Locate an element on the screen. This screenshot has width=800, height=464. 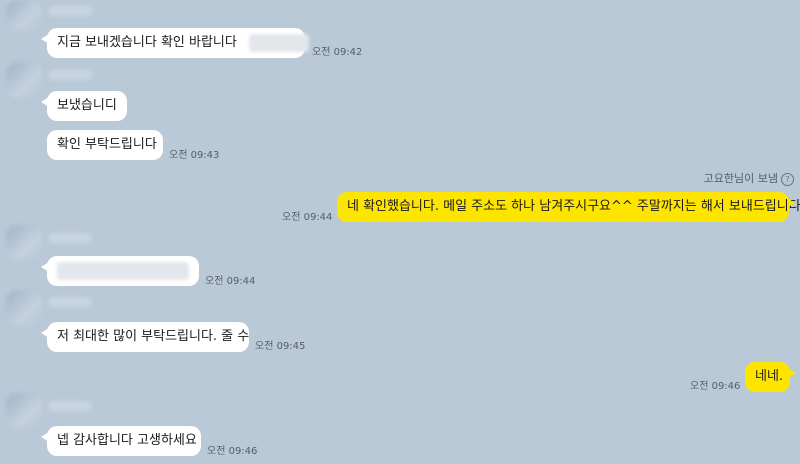
message-text: 네네. is located at coordinates (769, 376).